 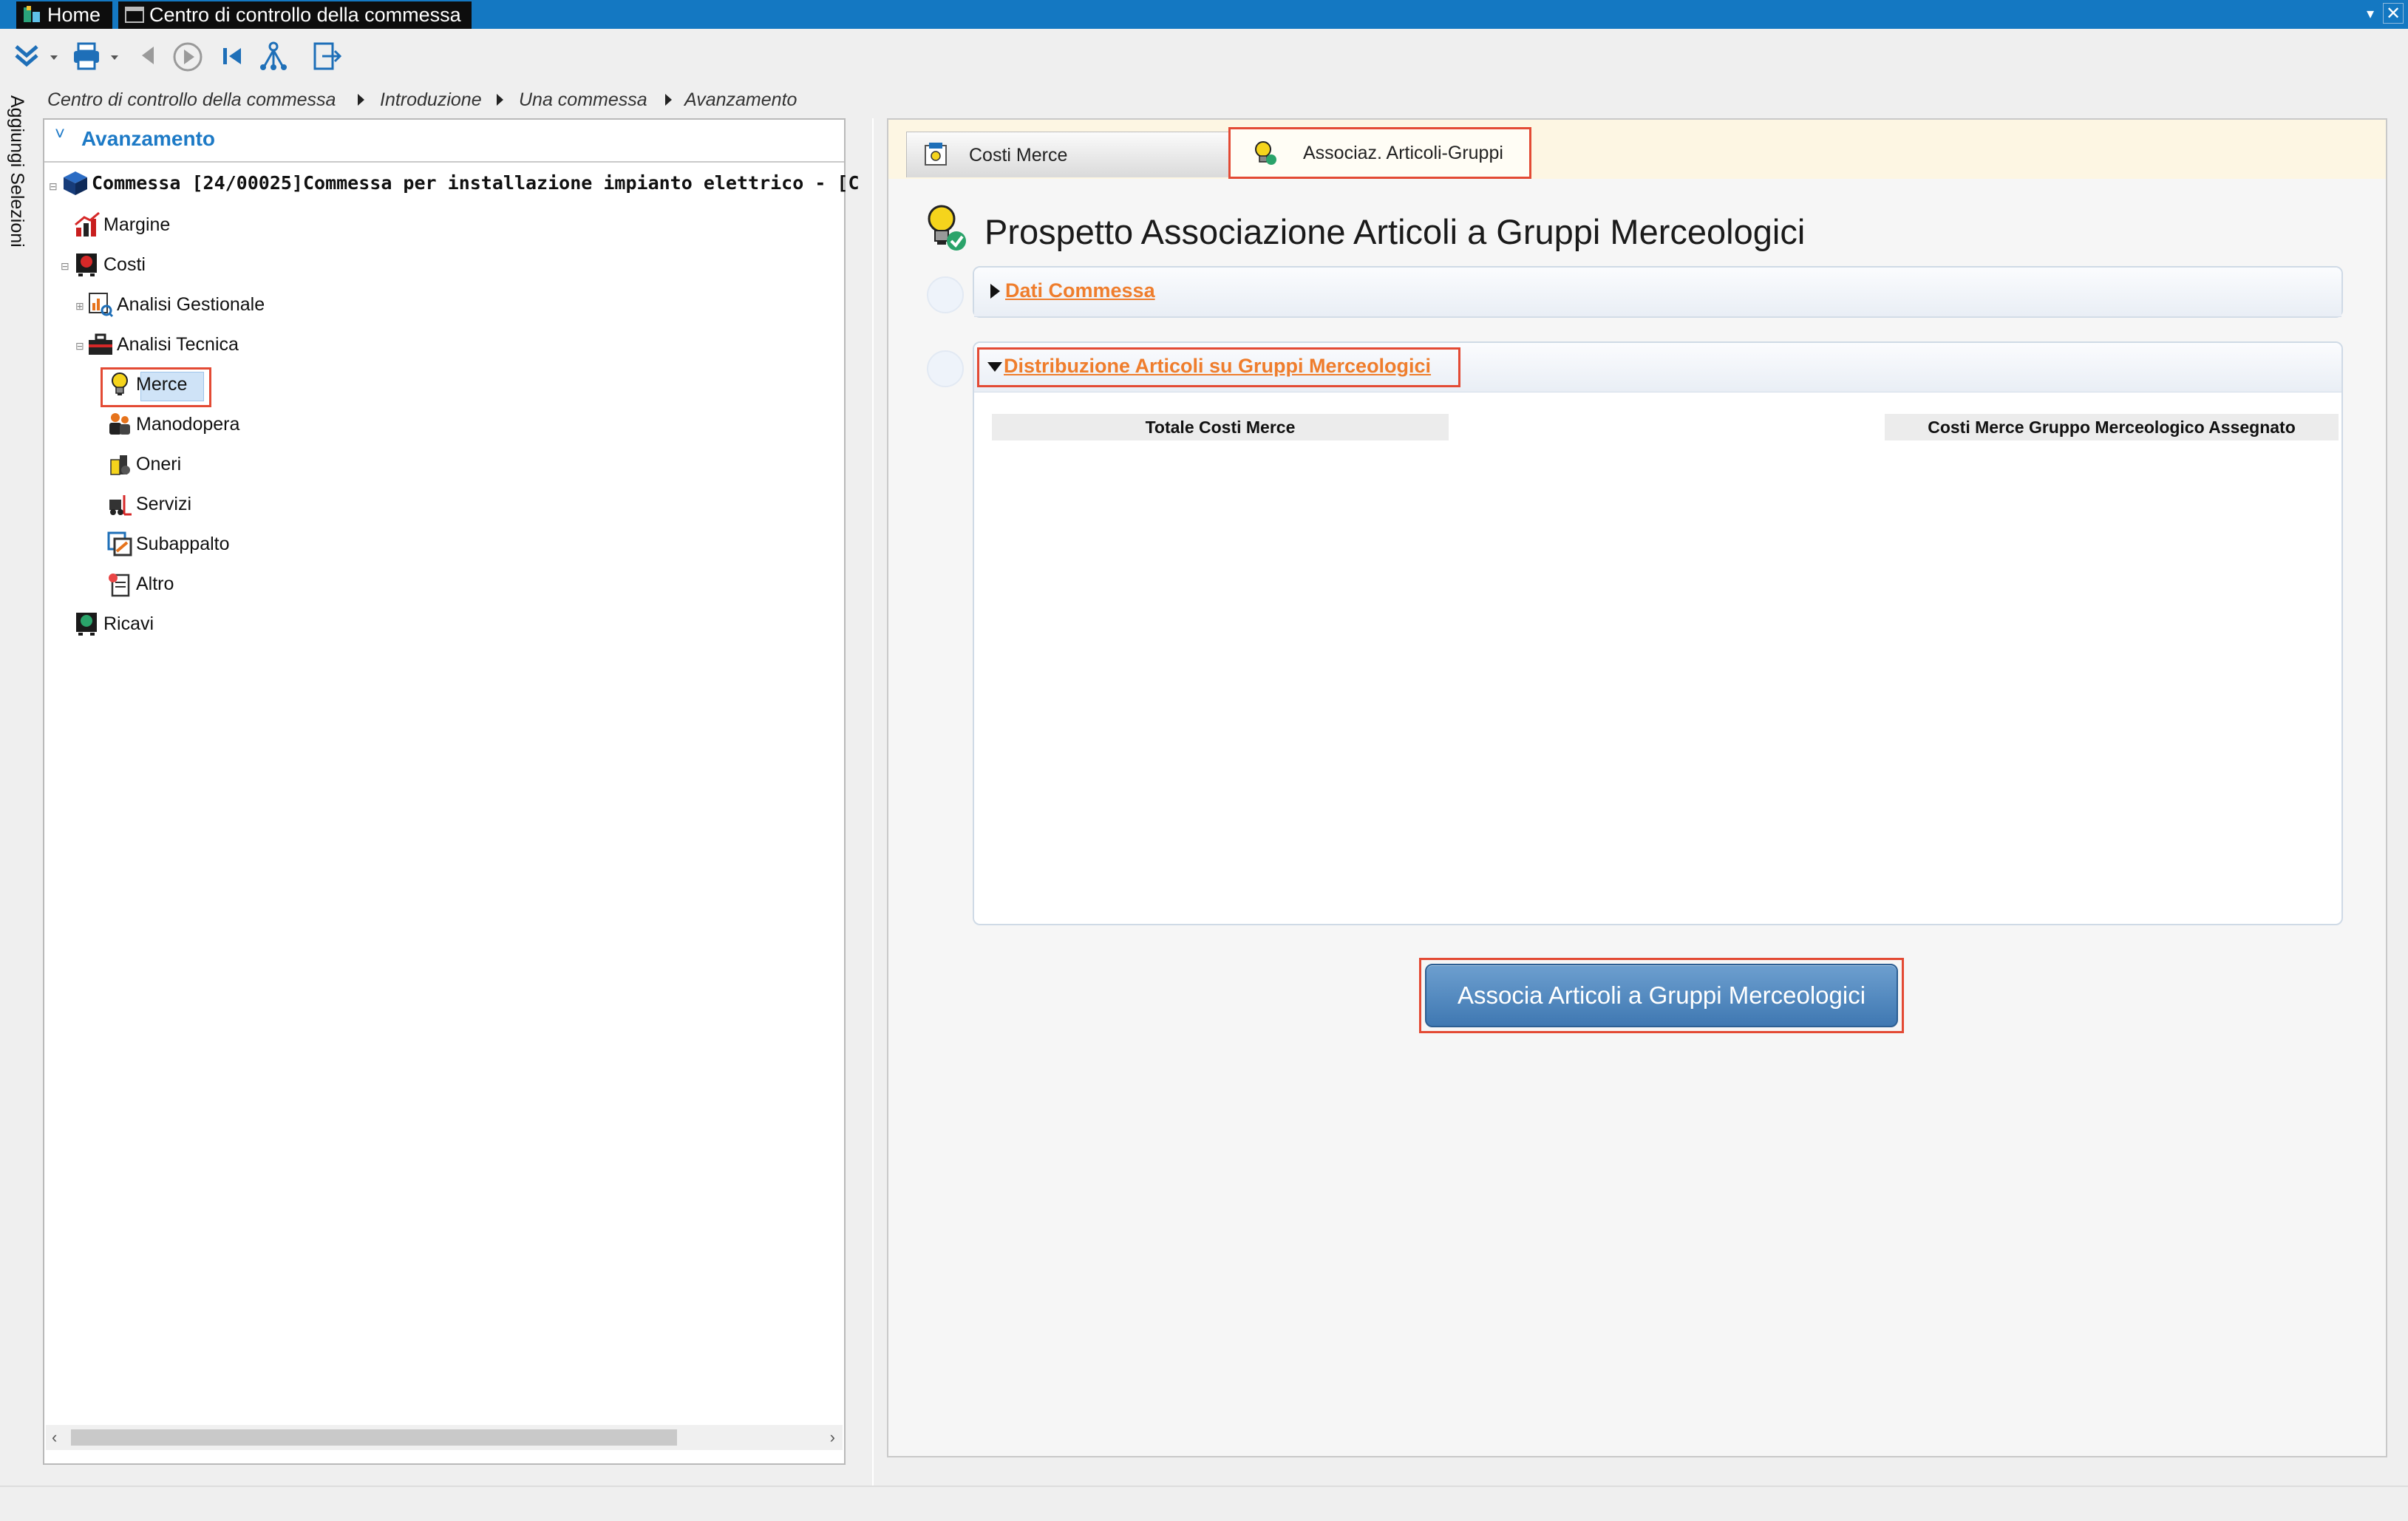 What do you see at coordinates (583, 100) in the screenshot?
I see `breadcrumb-item: Una commessa` at bounding box center [583, 100].